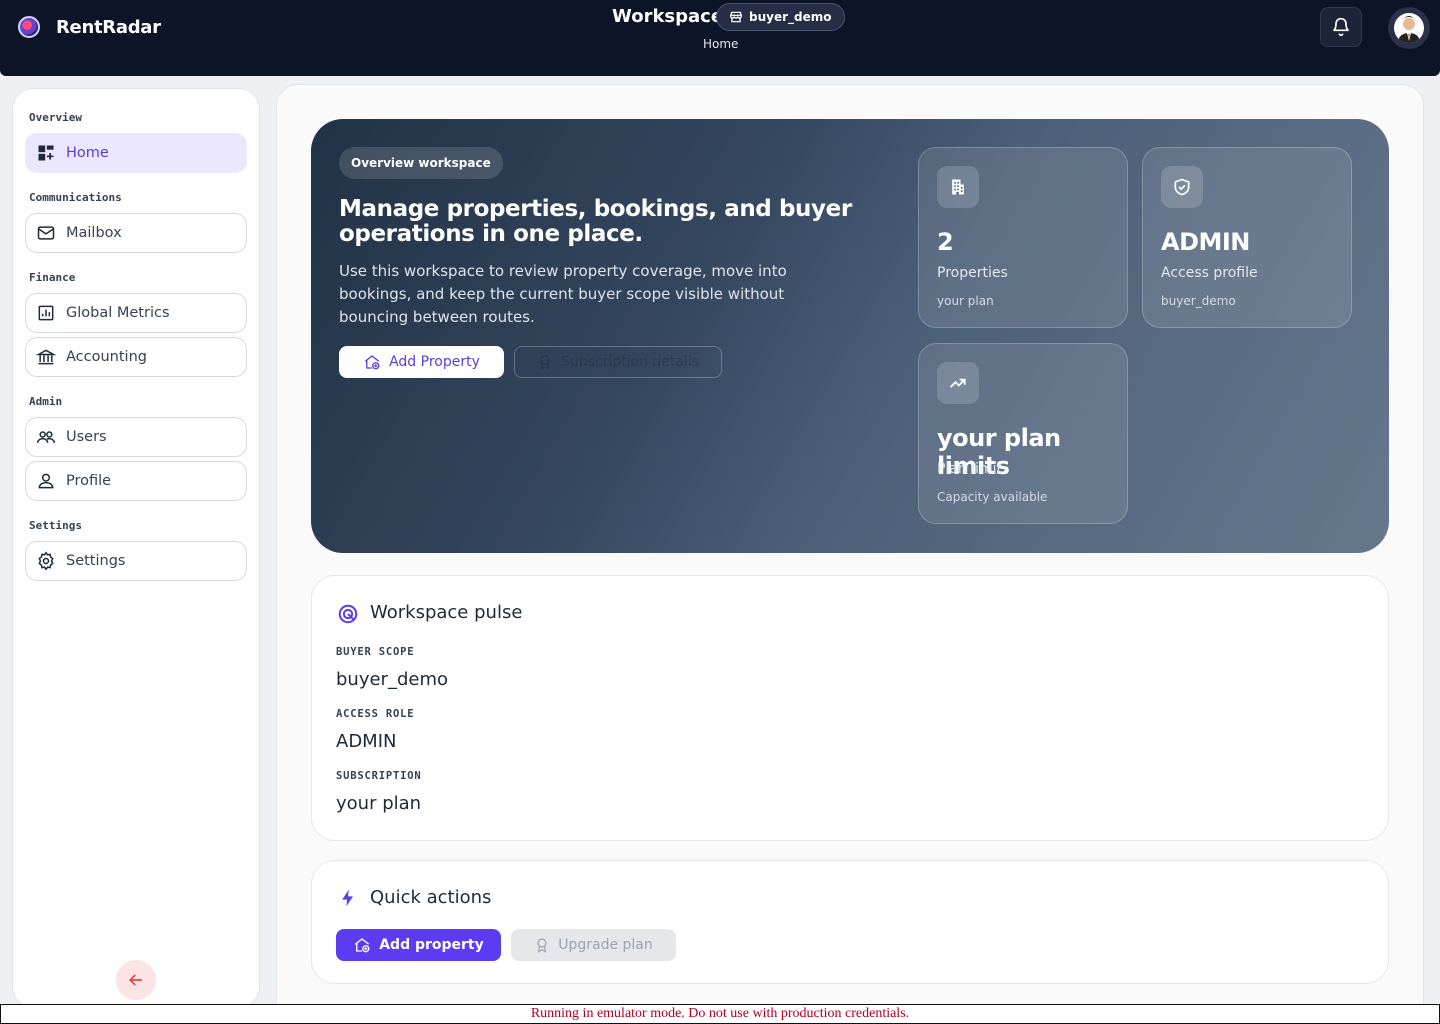 This screenshot has height=1024, width=1440. What do you see at coordinates (945, 242) in the screenshot?
I see `stat-value: 2` at bounding box center [945, 242].